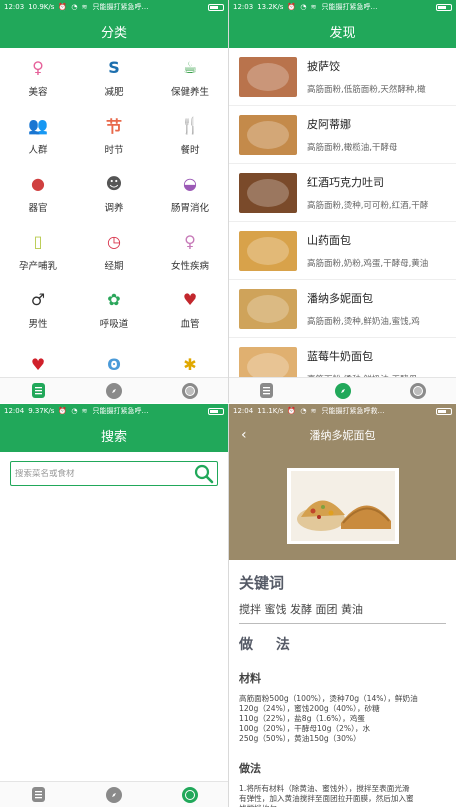 The image size is (456, 807). I want to click on recipe-text: 潘纳多妮面包高筋面粉,烫种,鲜奶油,蜜饯,鸡, so click(381, 308).